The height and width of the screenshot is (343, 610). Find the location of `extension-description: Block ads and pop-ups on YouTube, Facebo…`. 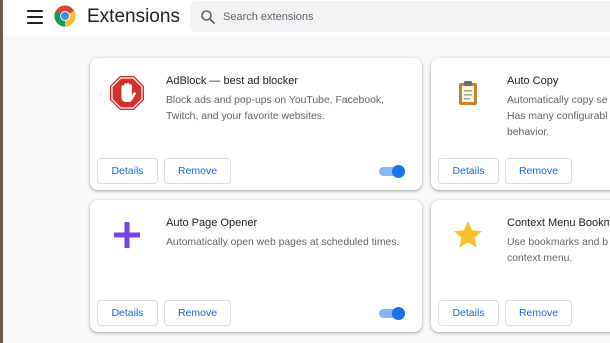

extension-description: Block ads and pop-ups on YouTube, Facebo… is located at coordinates (275, 108).